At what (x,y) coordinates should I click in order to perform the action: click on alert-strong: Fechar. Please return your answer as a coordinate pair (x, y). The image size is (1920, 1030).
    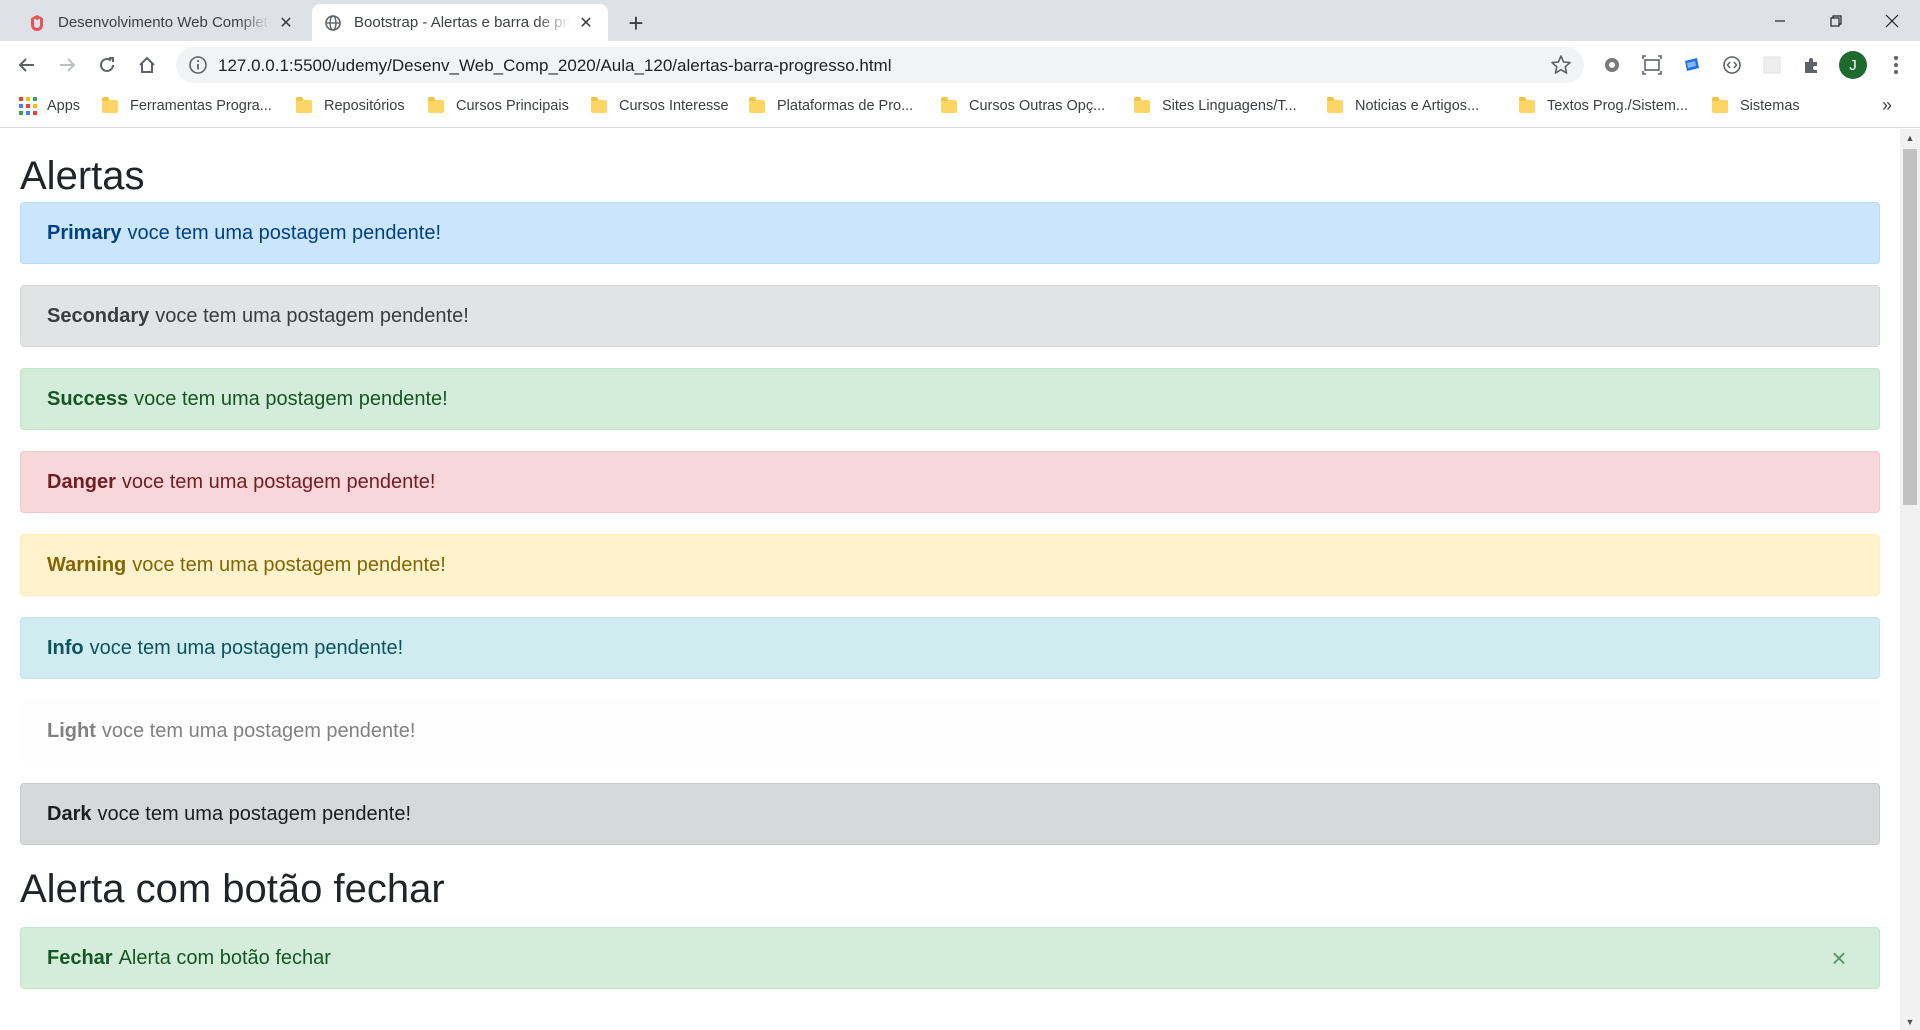
    Looking at the image, I should click on (80, 957).